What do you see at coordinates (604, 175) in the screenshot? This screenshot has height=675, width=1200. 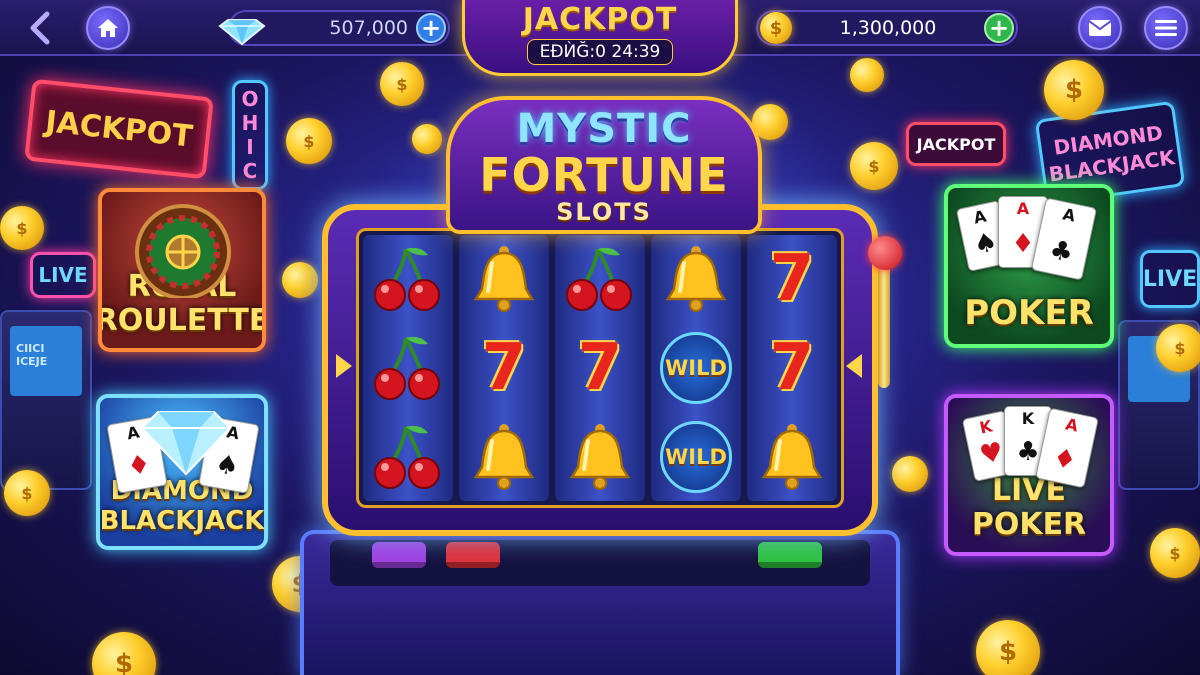 I see `logo-fortune: FORTUNE` at bounding box center [604, 175].